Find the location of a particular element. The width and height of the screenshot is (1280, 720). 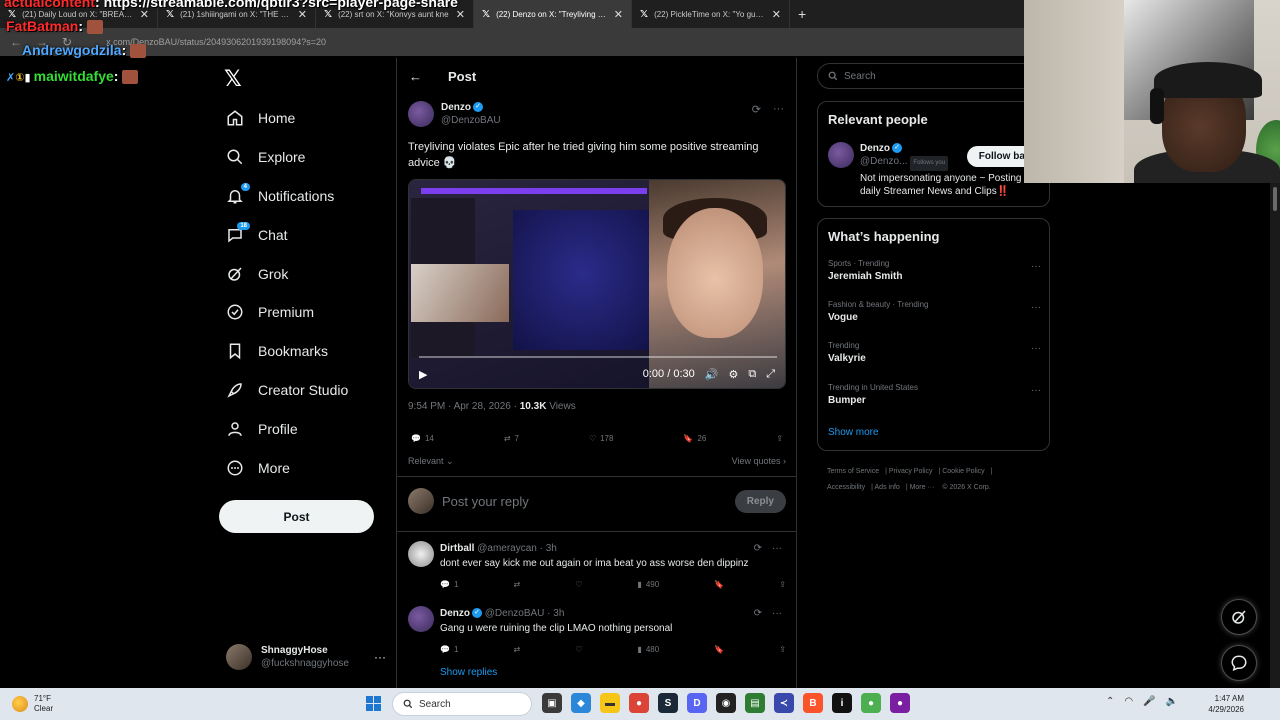

browser-tab-2: 𝕏 (21) 1shiiingami on X: "THE MO ✕ is located at coordinates (237, 14).